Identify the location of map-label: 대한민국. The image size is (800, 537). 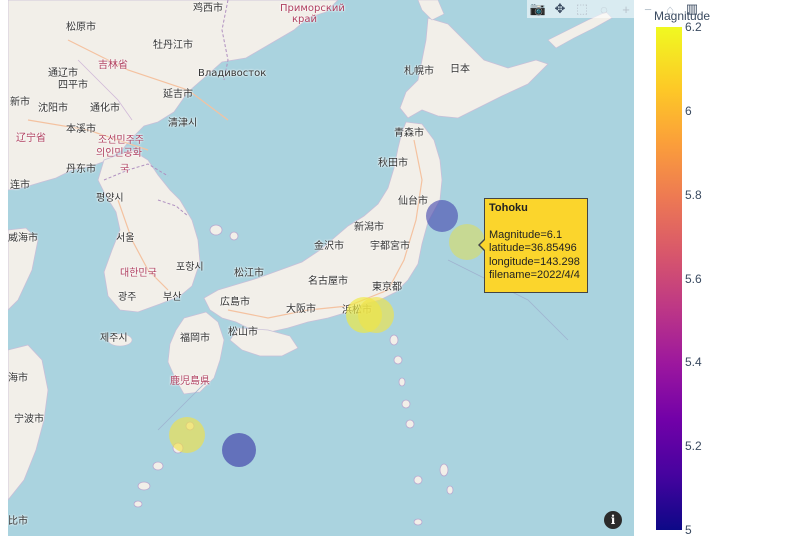
(138, 273).